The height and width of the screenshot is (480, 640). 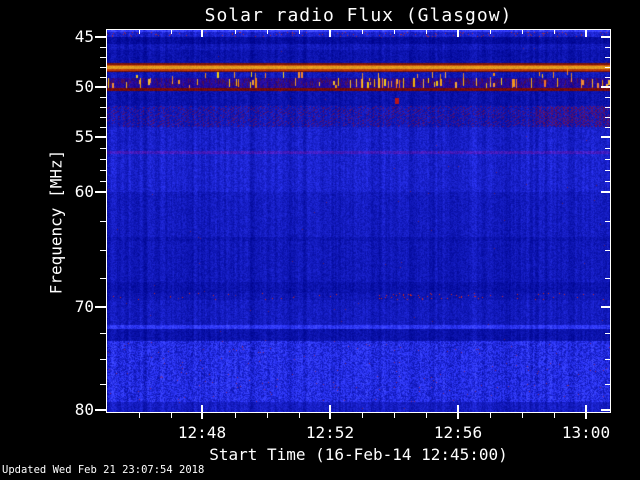 I want to click on y-tick-label: 50, so click(x=84, y=86).